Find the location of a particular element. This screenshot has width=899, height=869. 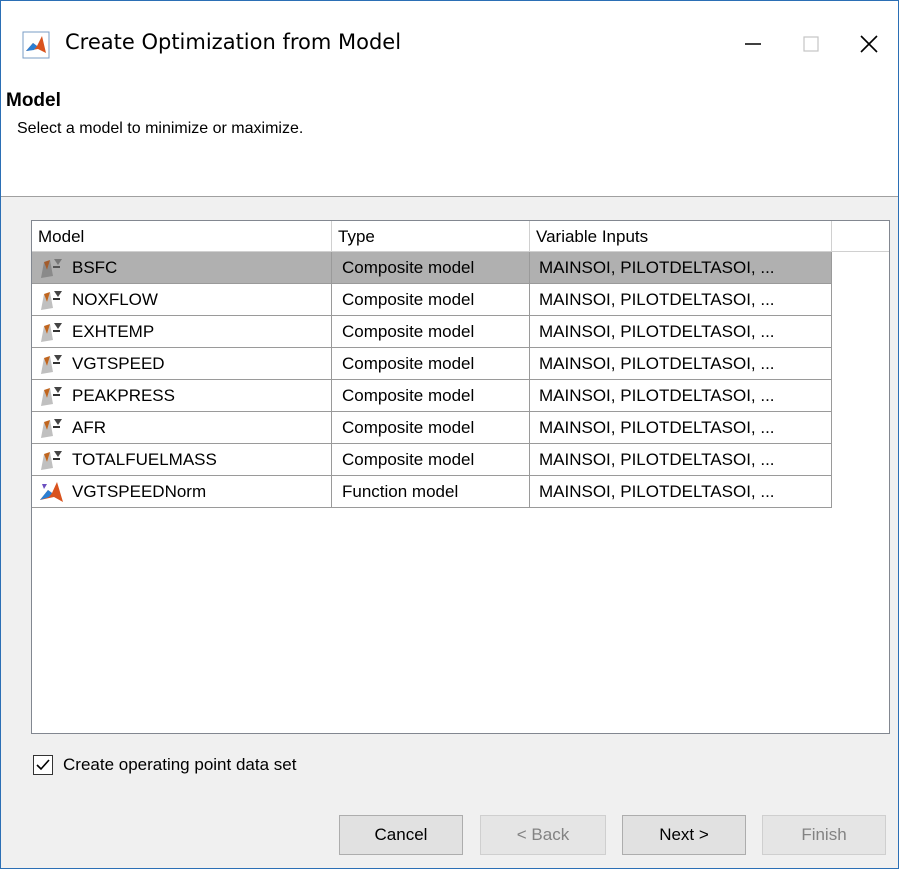

model-cell: TOTALFUELMASS is located at coordinates (182, 460).